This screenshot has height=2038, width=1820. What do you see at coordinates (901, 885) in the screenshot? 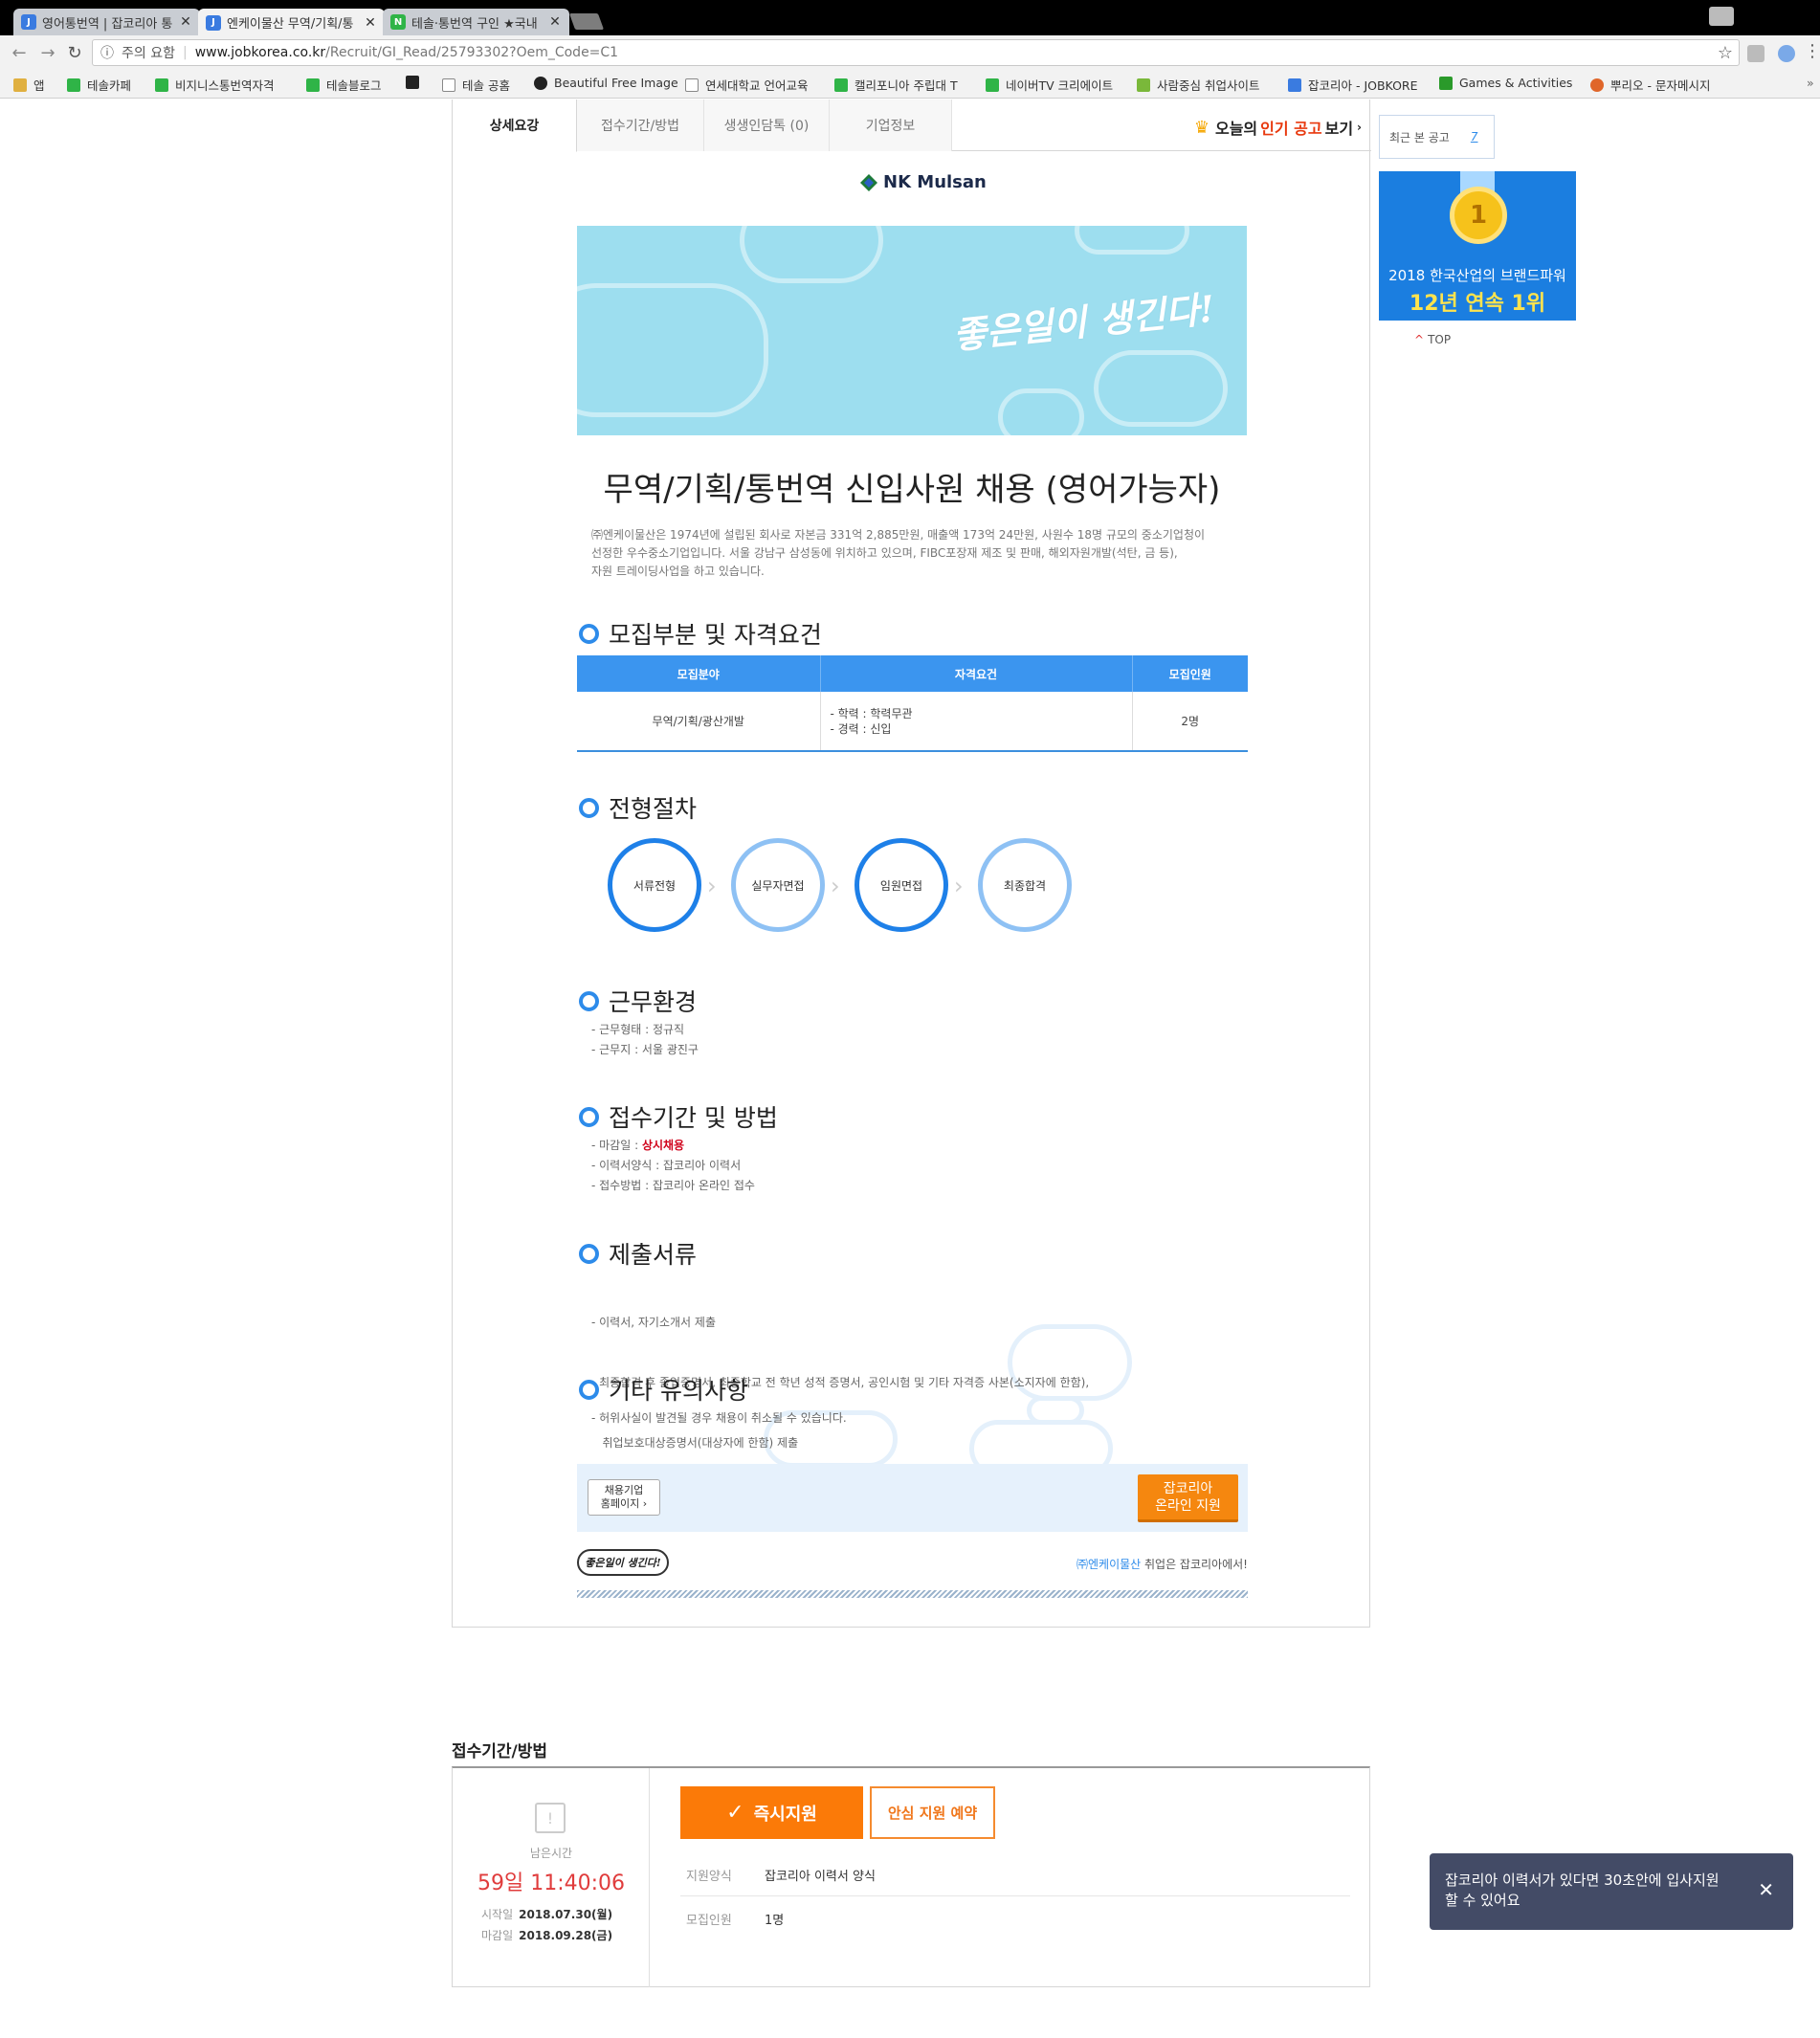
I see `process-step: 임원면접` at bounding box center [901, 885].